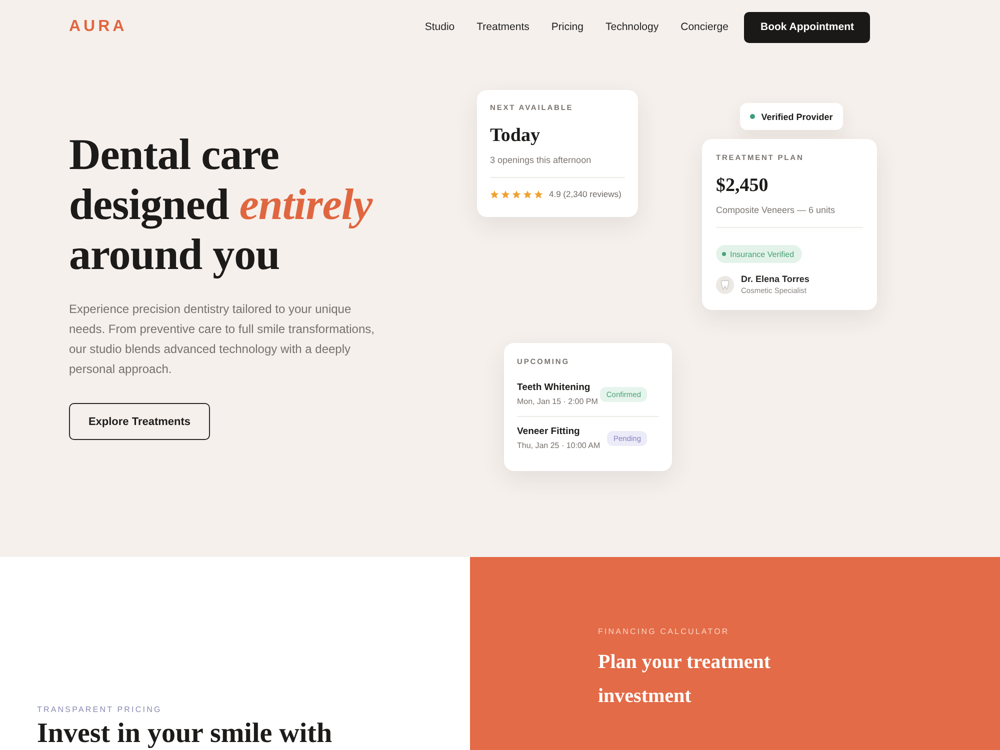 The height and width of the screenshot is (750, 1000). Describe the element at coordinates (541, 160) in the screenshot. I see `openings-text: 3 openings this afternoon` at that location.